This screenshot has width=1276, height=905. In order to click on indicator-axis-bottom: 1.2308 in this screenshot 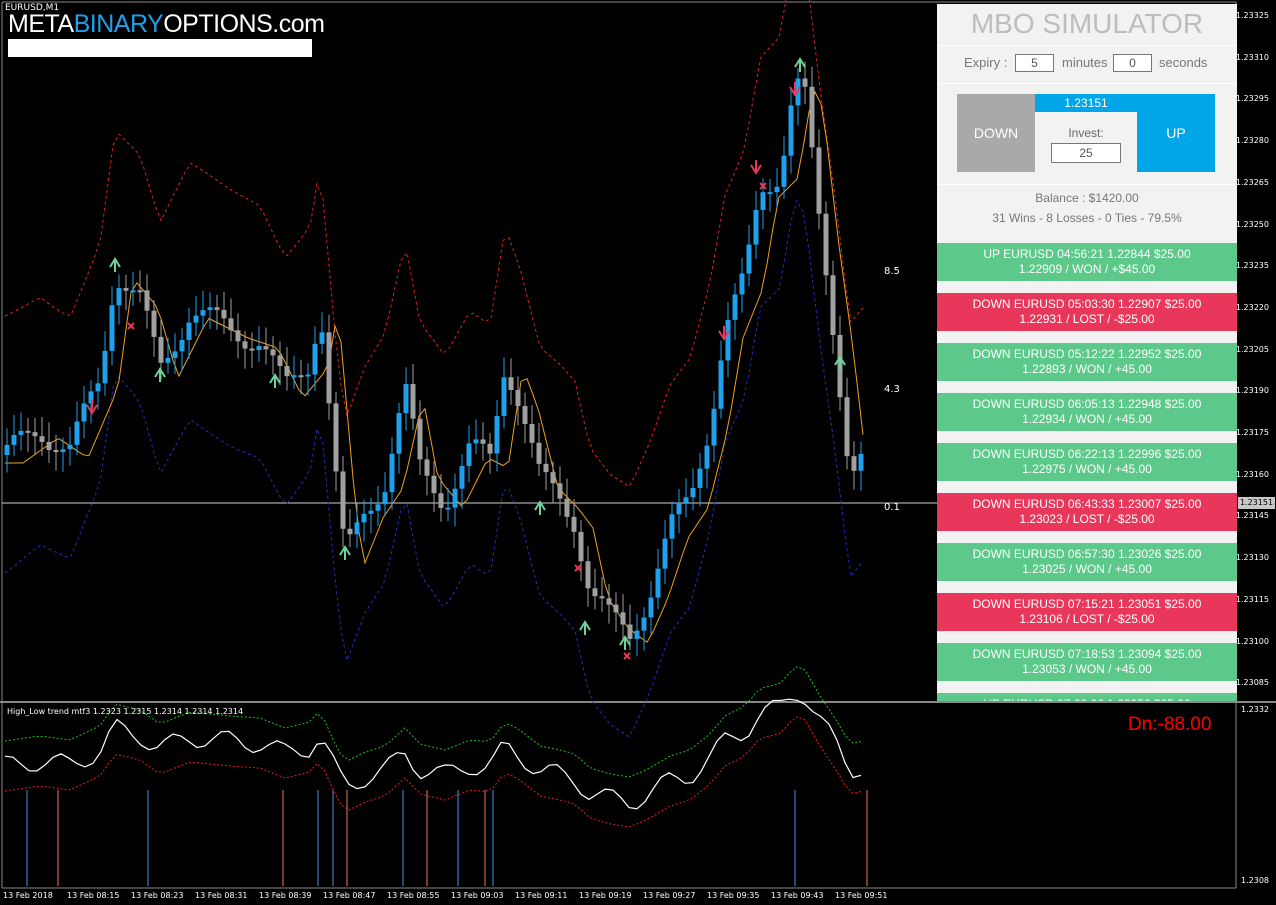, I will do `click(1255, 880)`.